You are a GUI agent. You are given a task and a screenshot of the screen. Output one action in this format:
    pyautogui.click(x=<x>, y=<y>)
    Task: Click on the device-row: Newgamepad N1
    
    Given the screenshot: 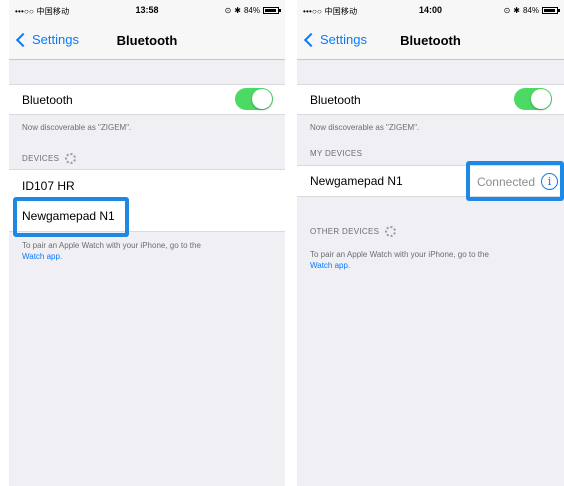 What is the action you would take?
    pyautogui.click(x=147, y=216)
    